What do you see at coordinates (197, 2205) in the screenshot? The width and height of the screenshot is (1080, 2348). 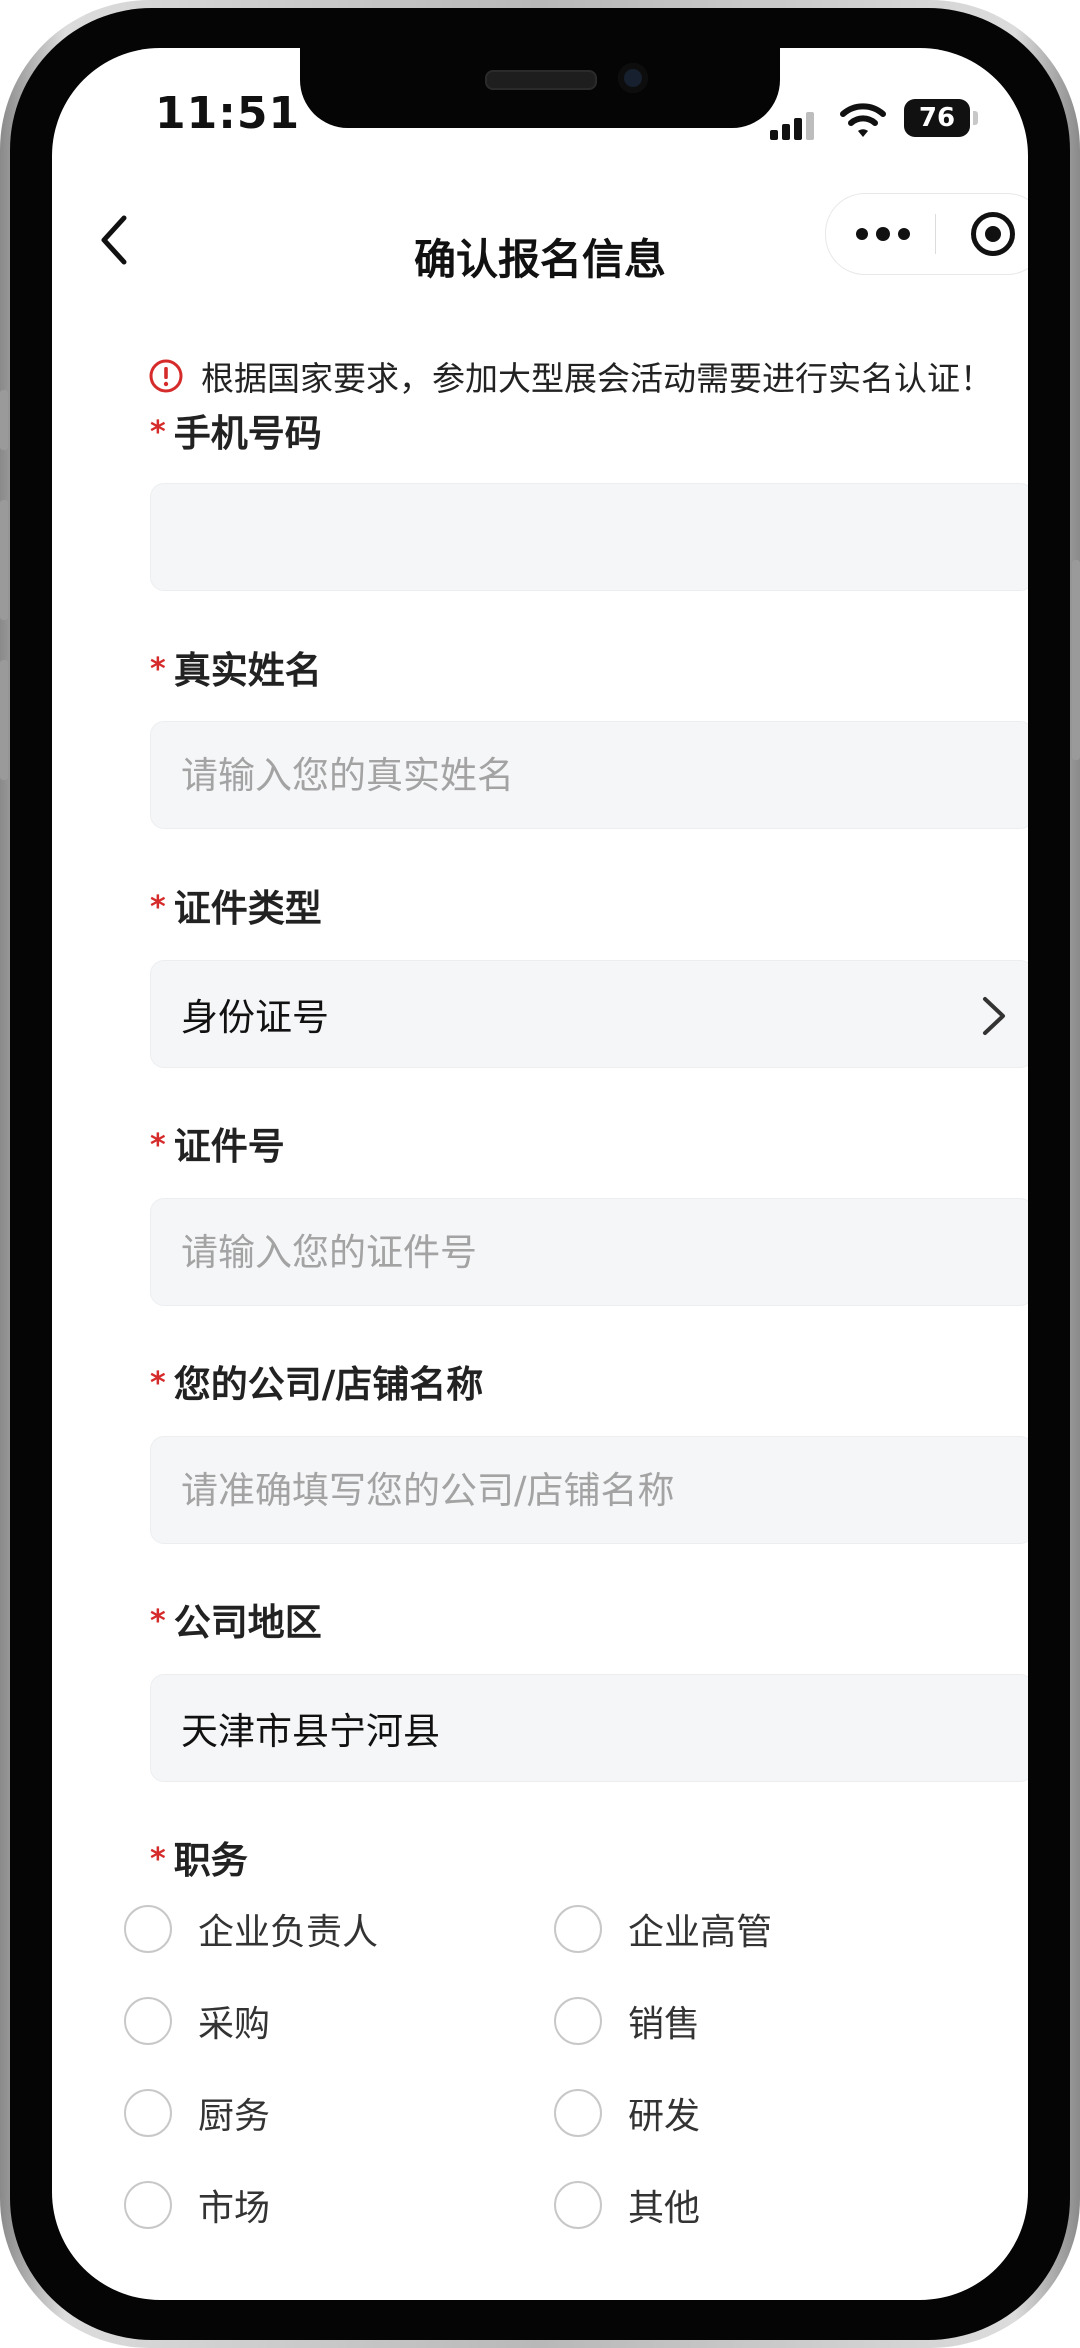 I see `position-option: 市场` at bounding box center [197, 2205].